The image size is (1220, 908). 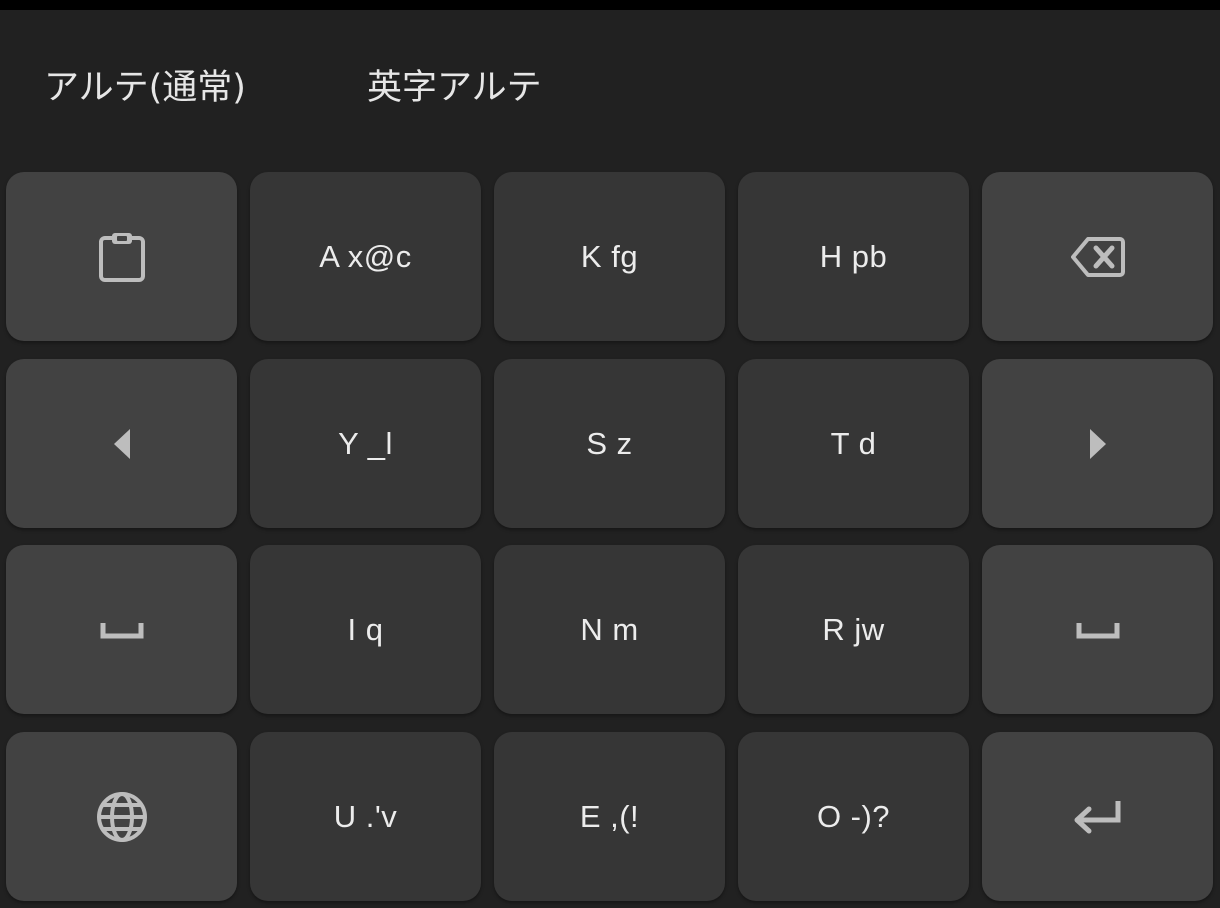 I want to click on key-label: S z, so click(x=609, y=443).